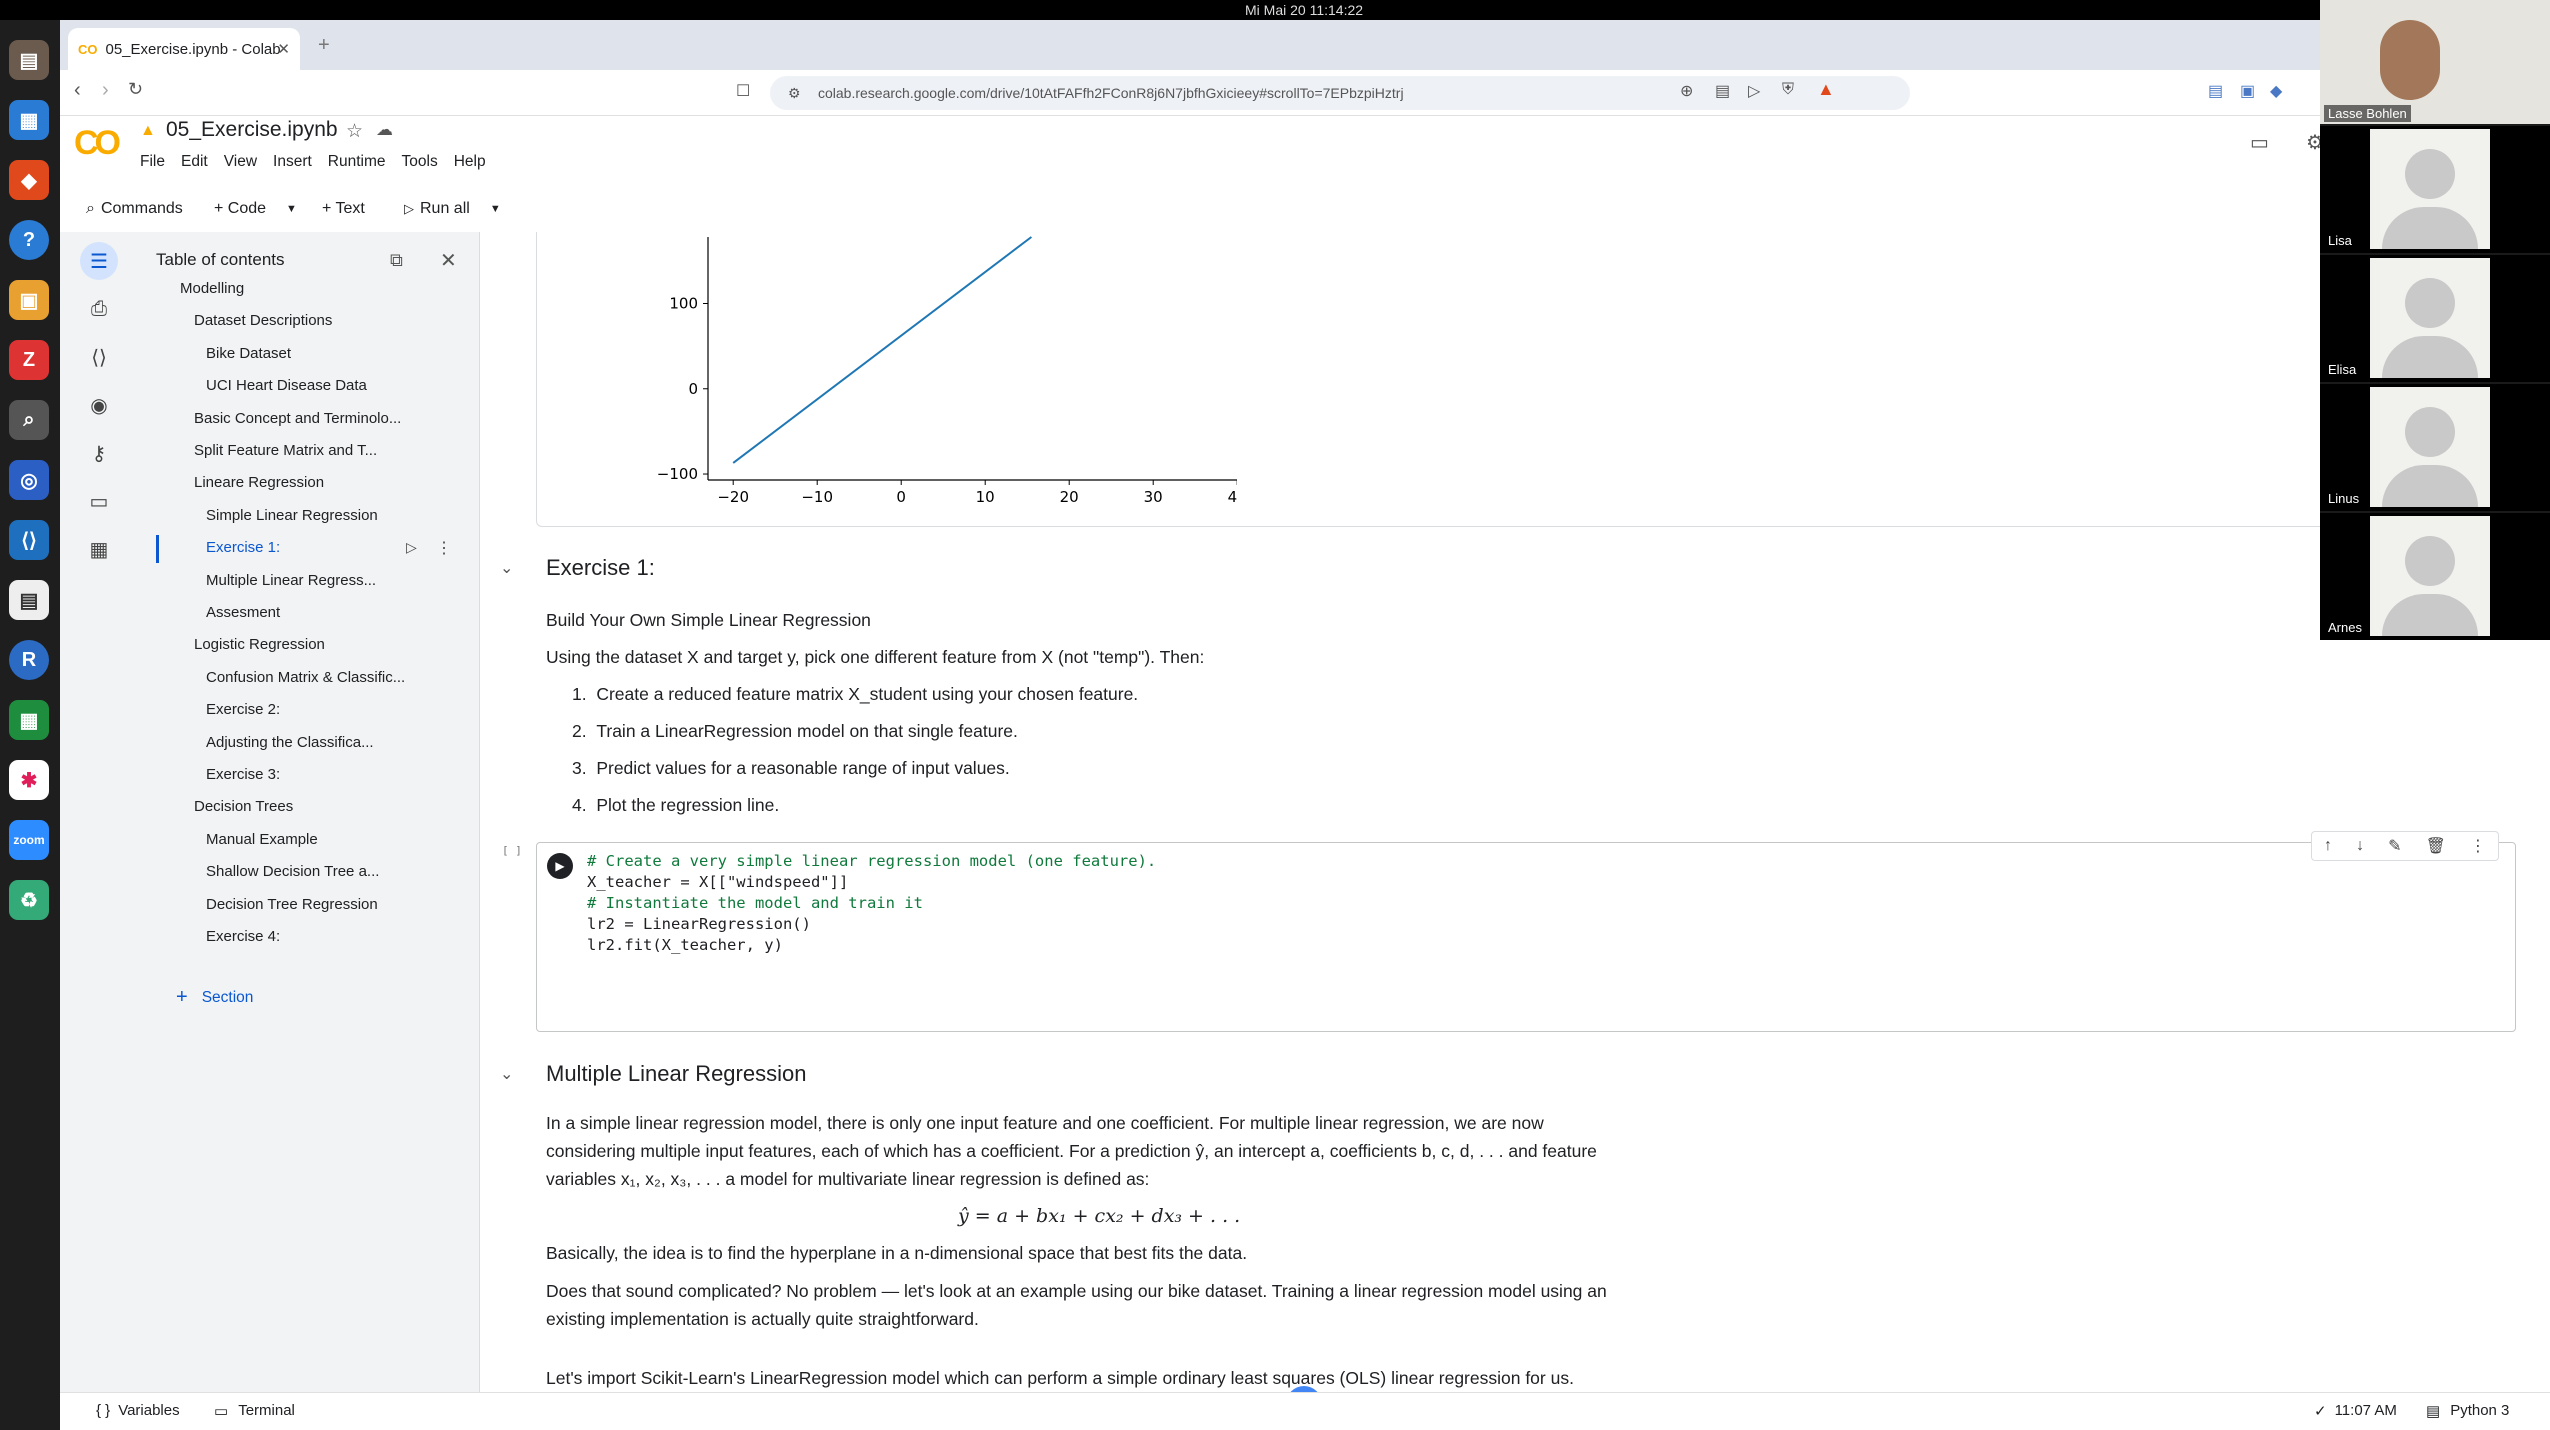  Describe the element at coordinates (134, 209) in the screenshot. I see `commands-button: ⌕ Commands` at that location.